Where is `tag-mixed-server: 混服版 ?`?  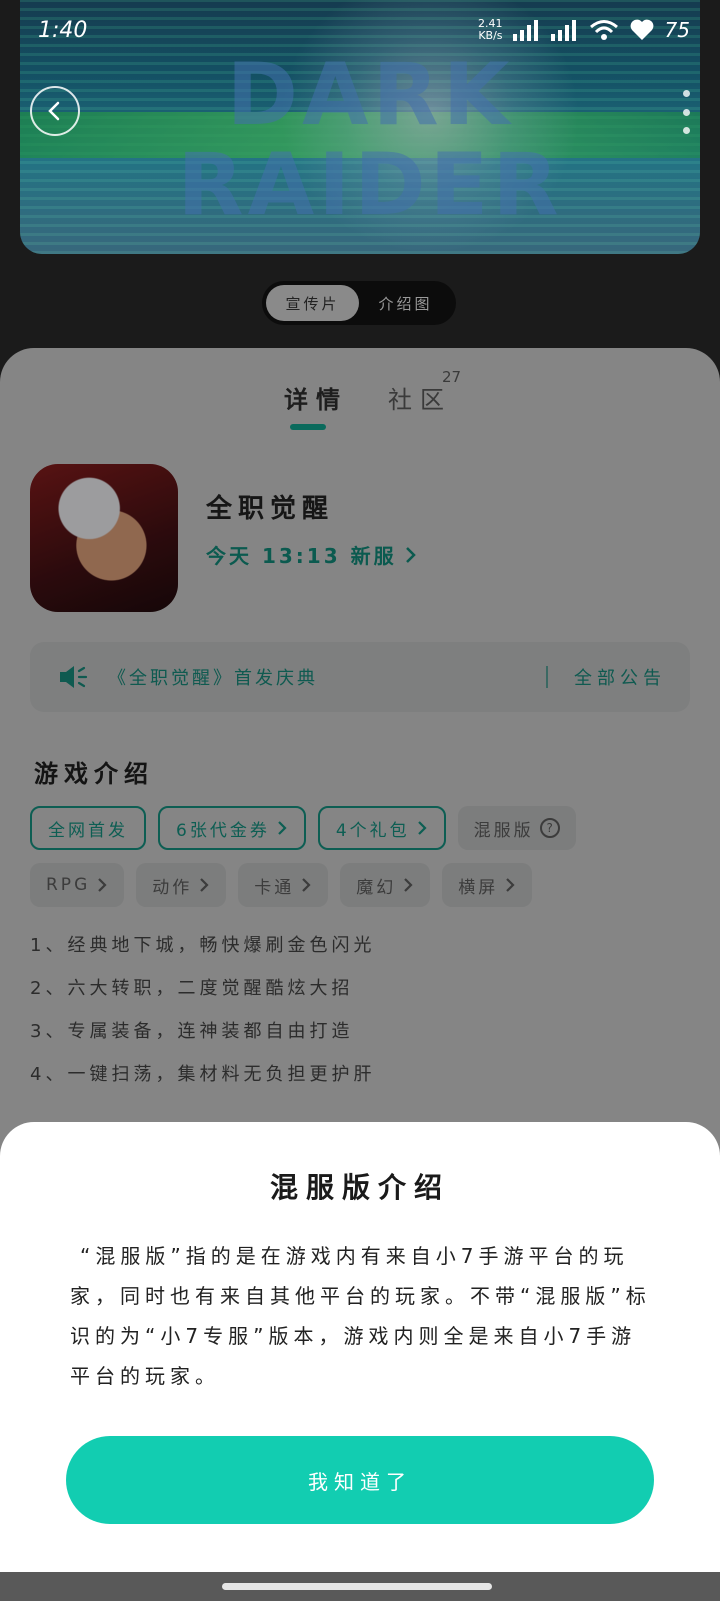
tag-mixed-server: 混服版 ? is located at coordinates (516, 828).